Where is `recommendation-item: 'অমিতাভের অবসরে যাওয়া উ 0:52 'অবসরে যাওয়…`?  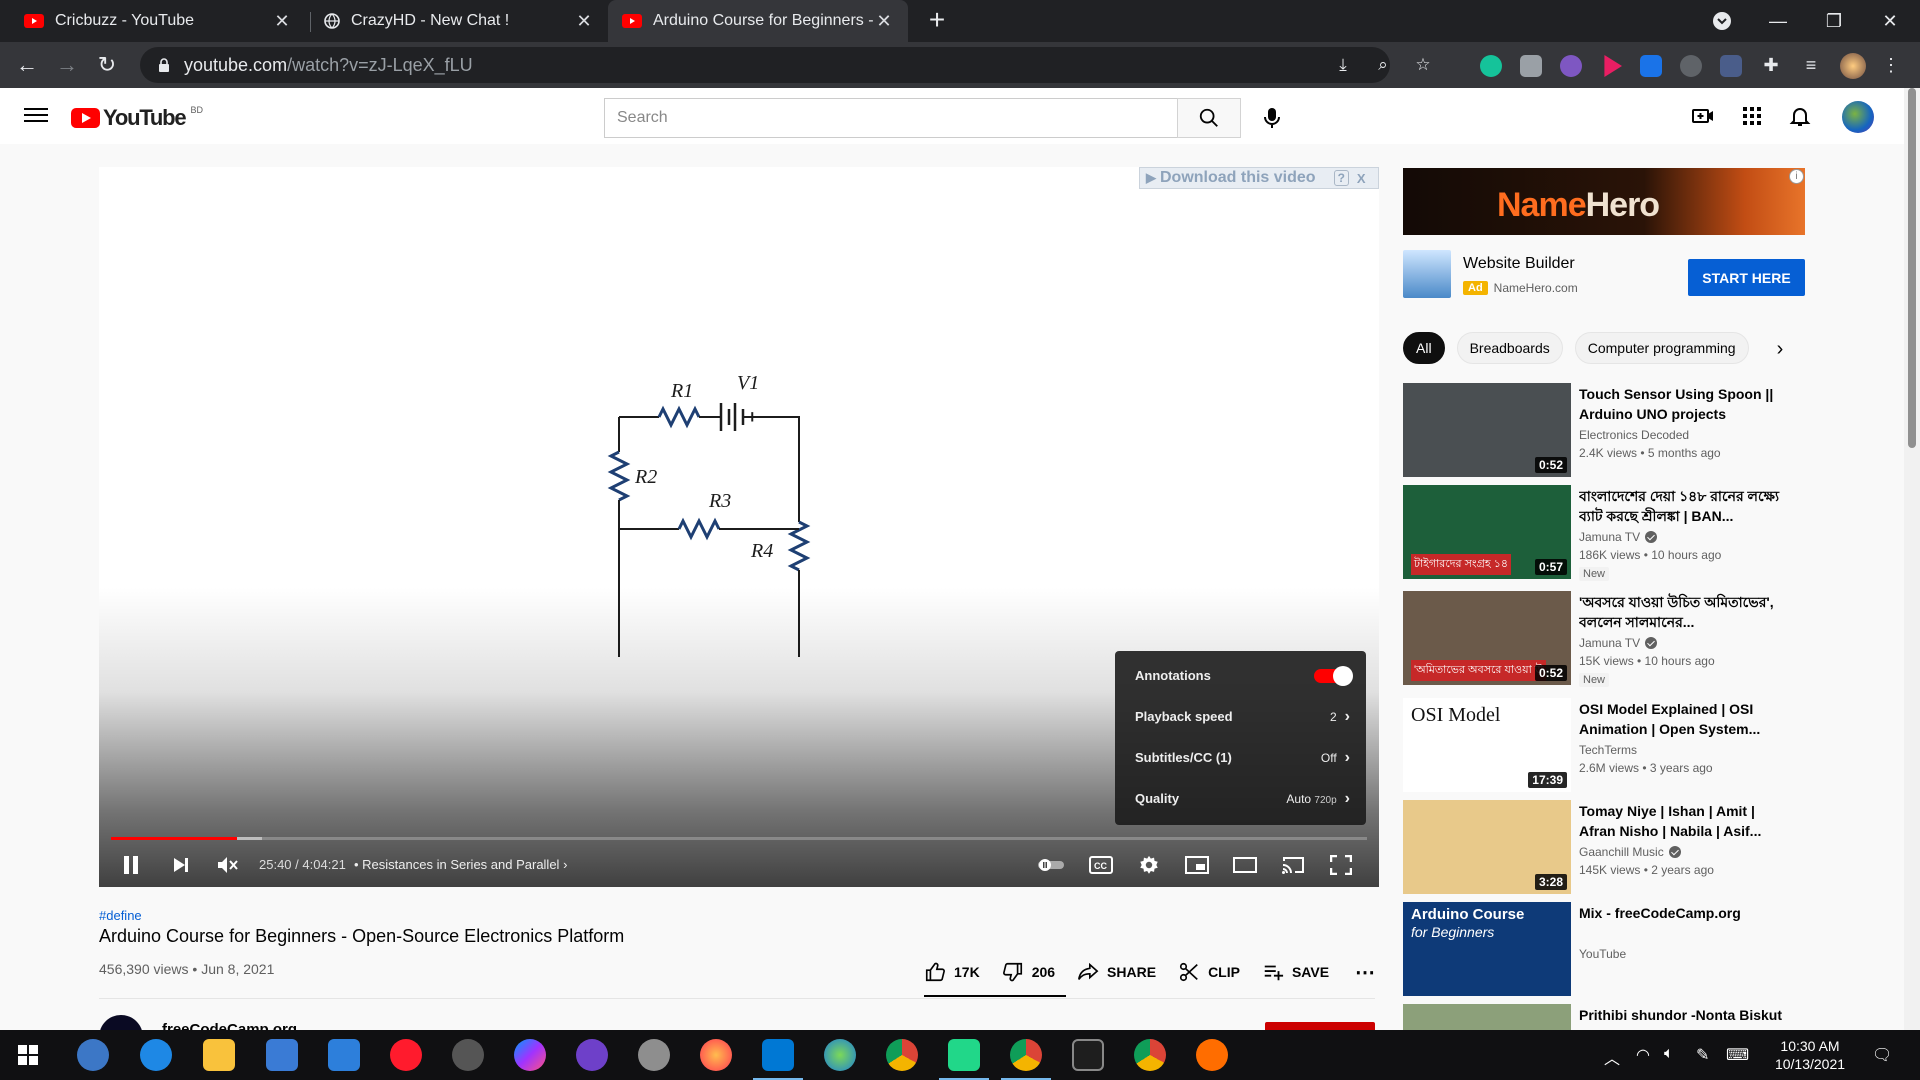
recommendation-item: 'অমিতাভের অবসরে যাওয়া উ 0:52 'অবসরে যাওয়… is located at coordinates (1613, 639).